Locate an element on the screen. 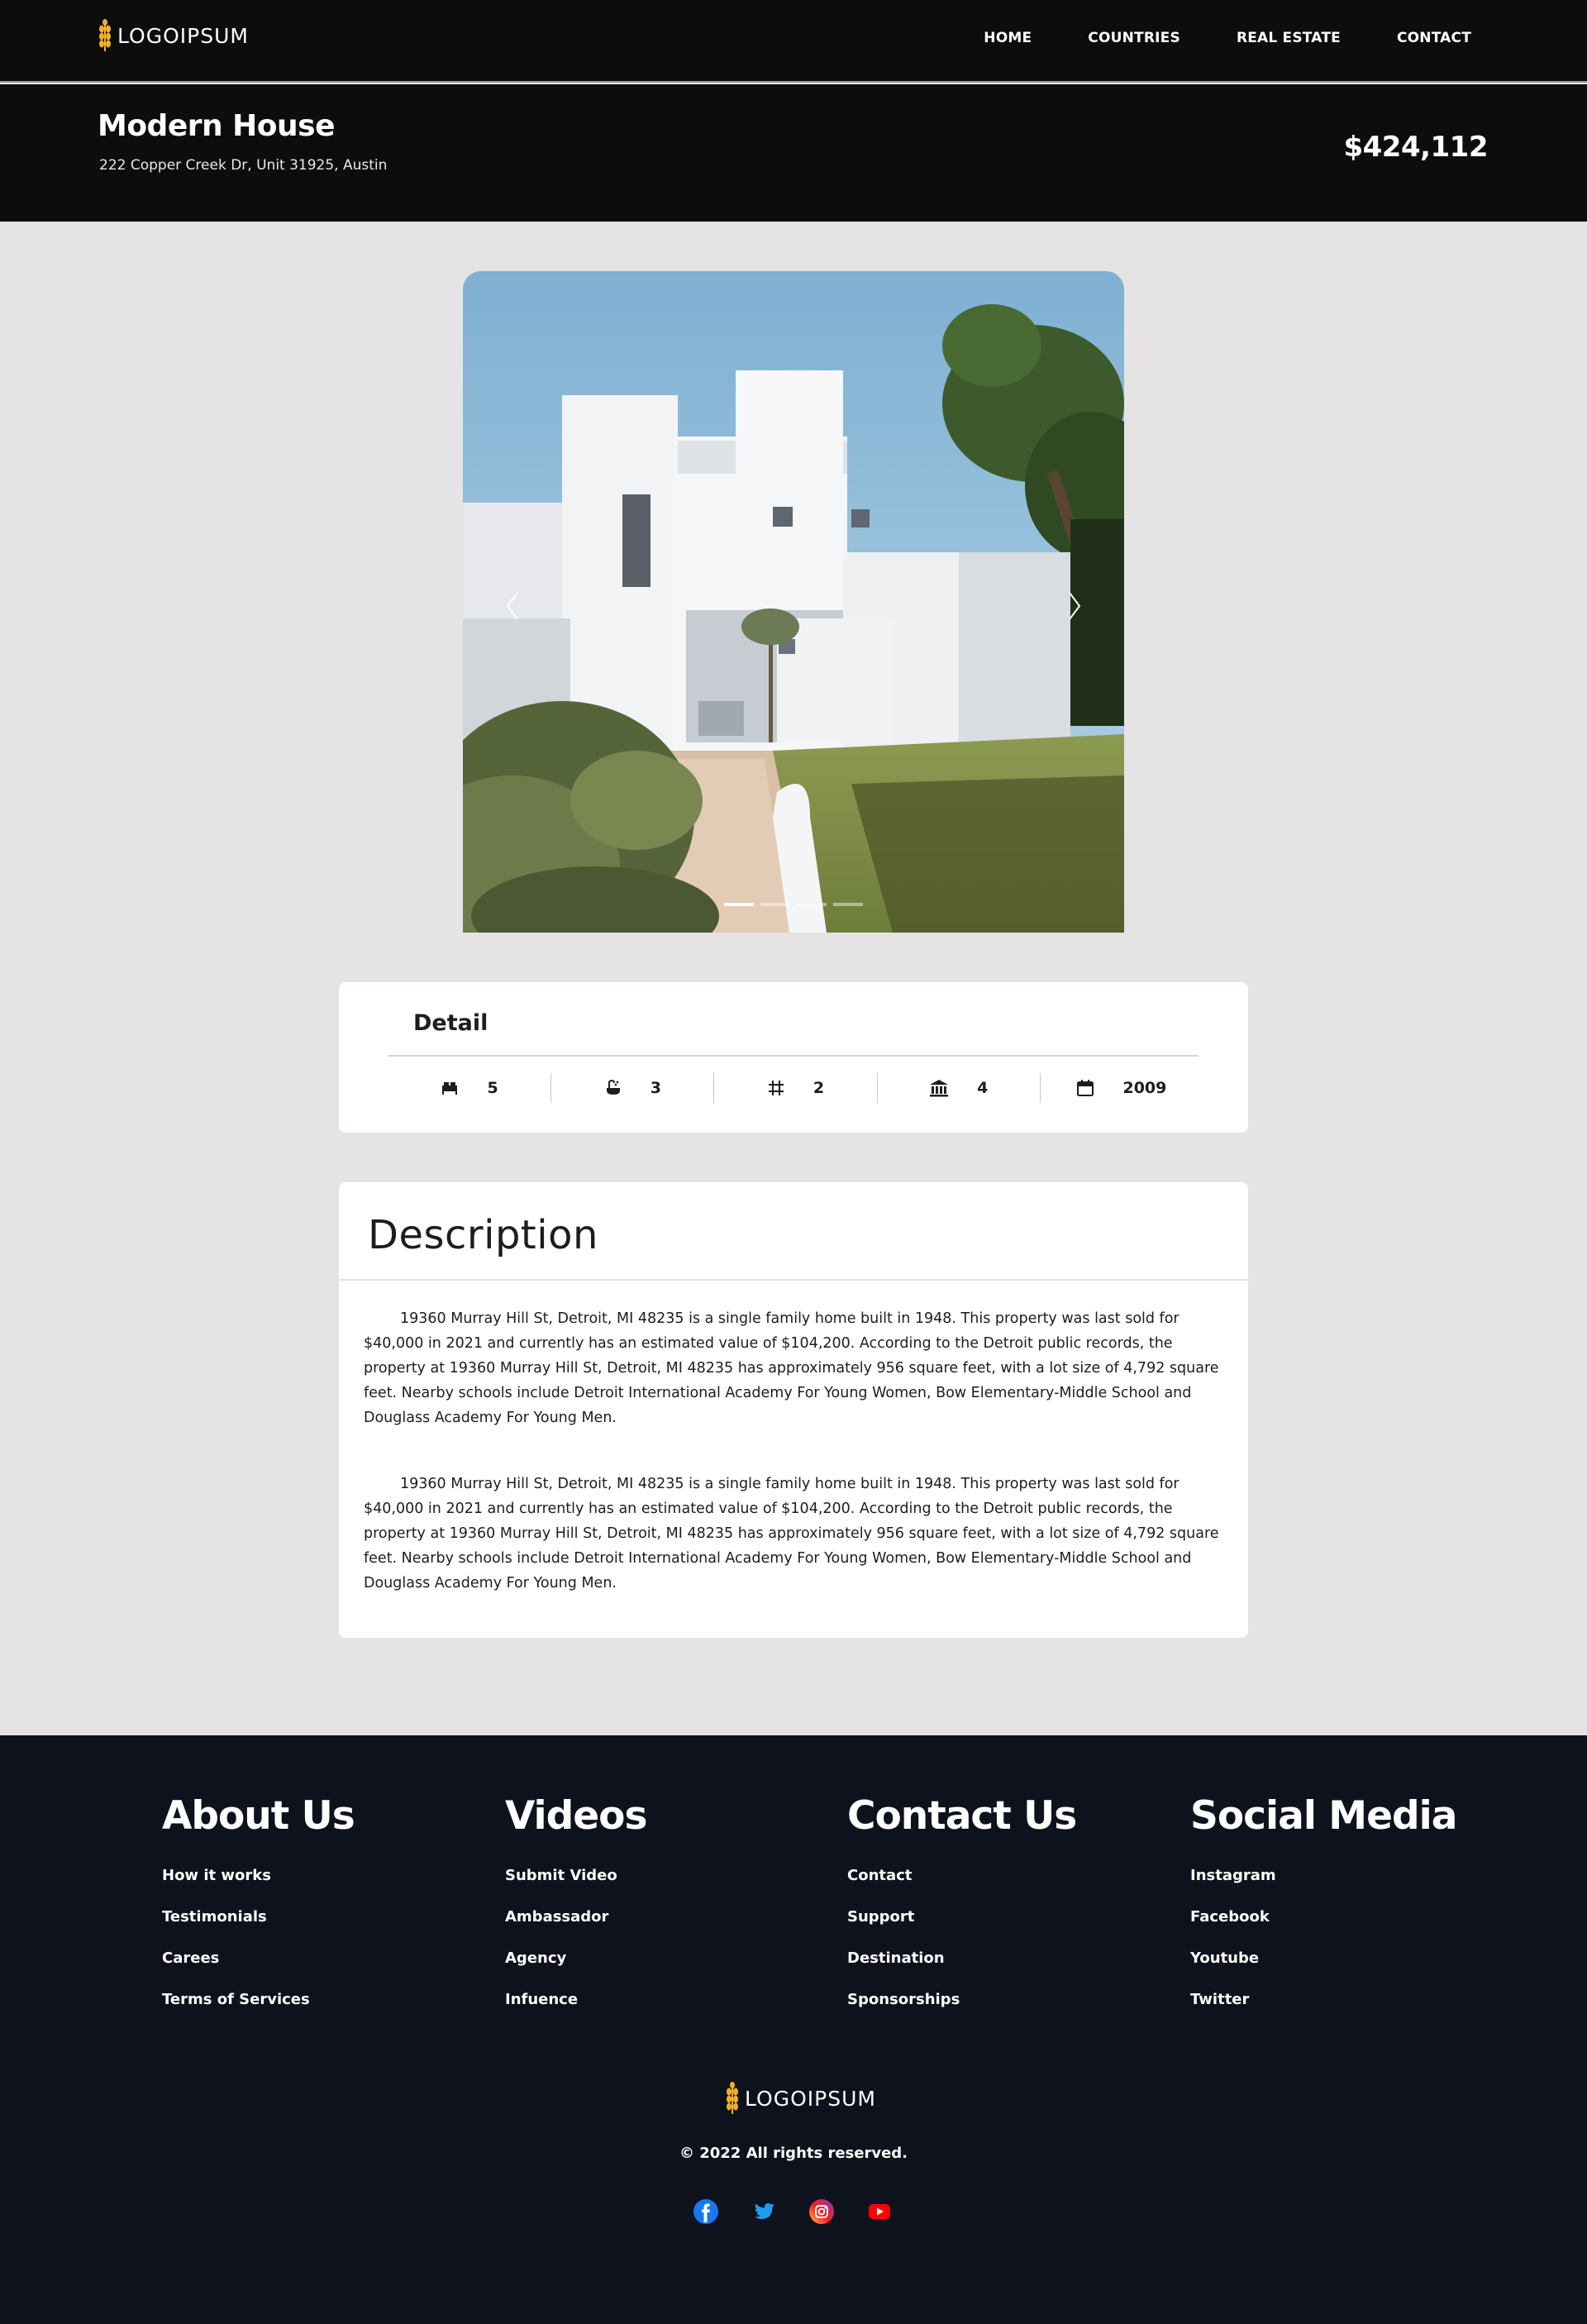 The image size is (1587, 2324). footer-link: Sponsorships is located at coordinates (961, 1999).